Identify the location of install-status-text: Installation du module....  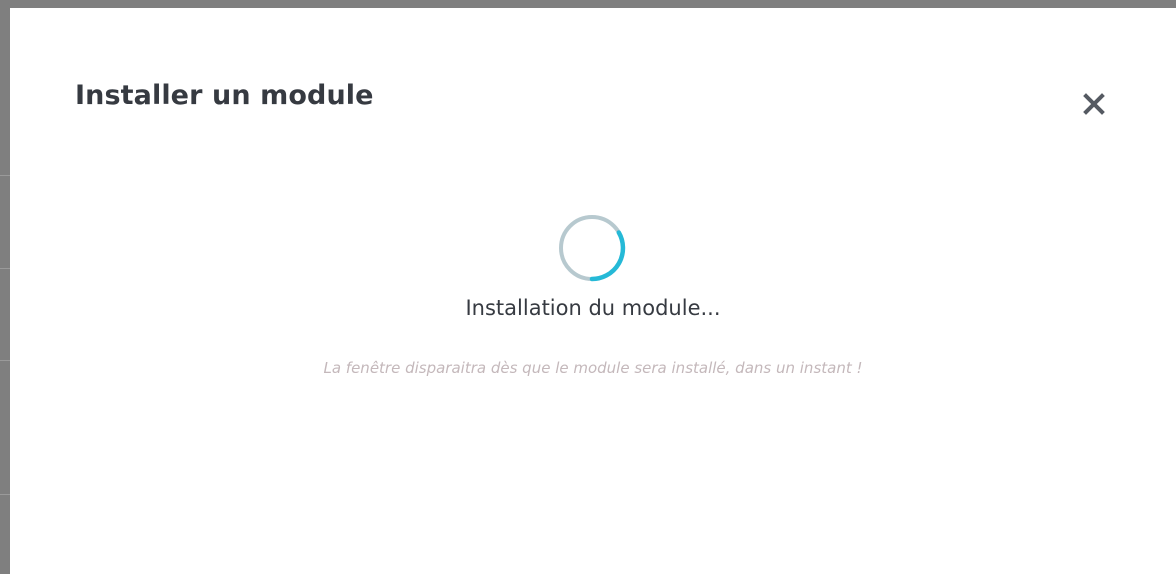
(593, 308).